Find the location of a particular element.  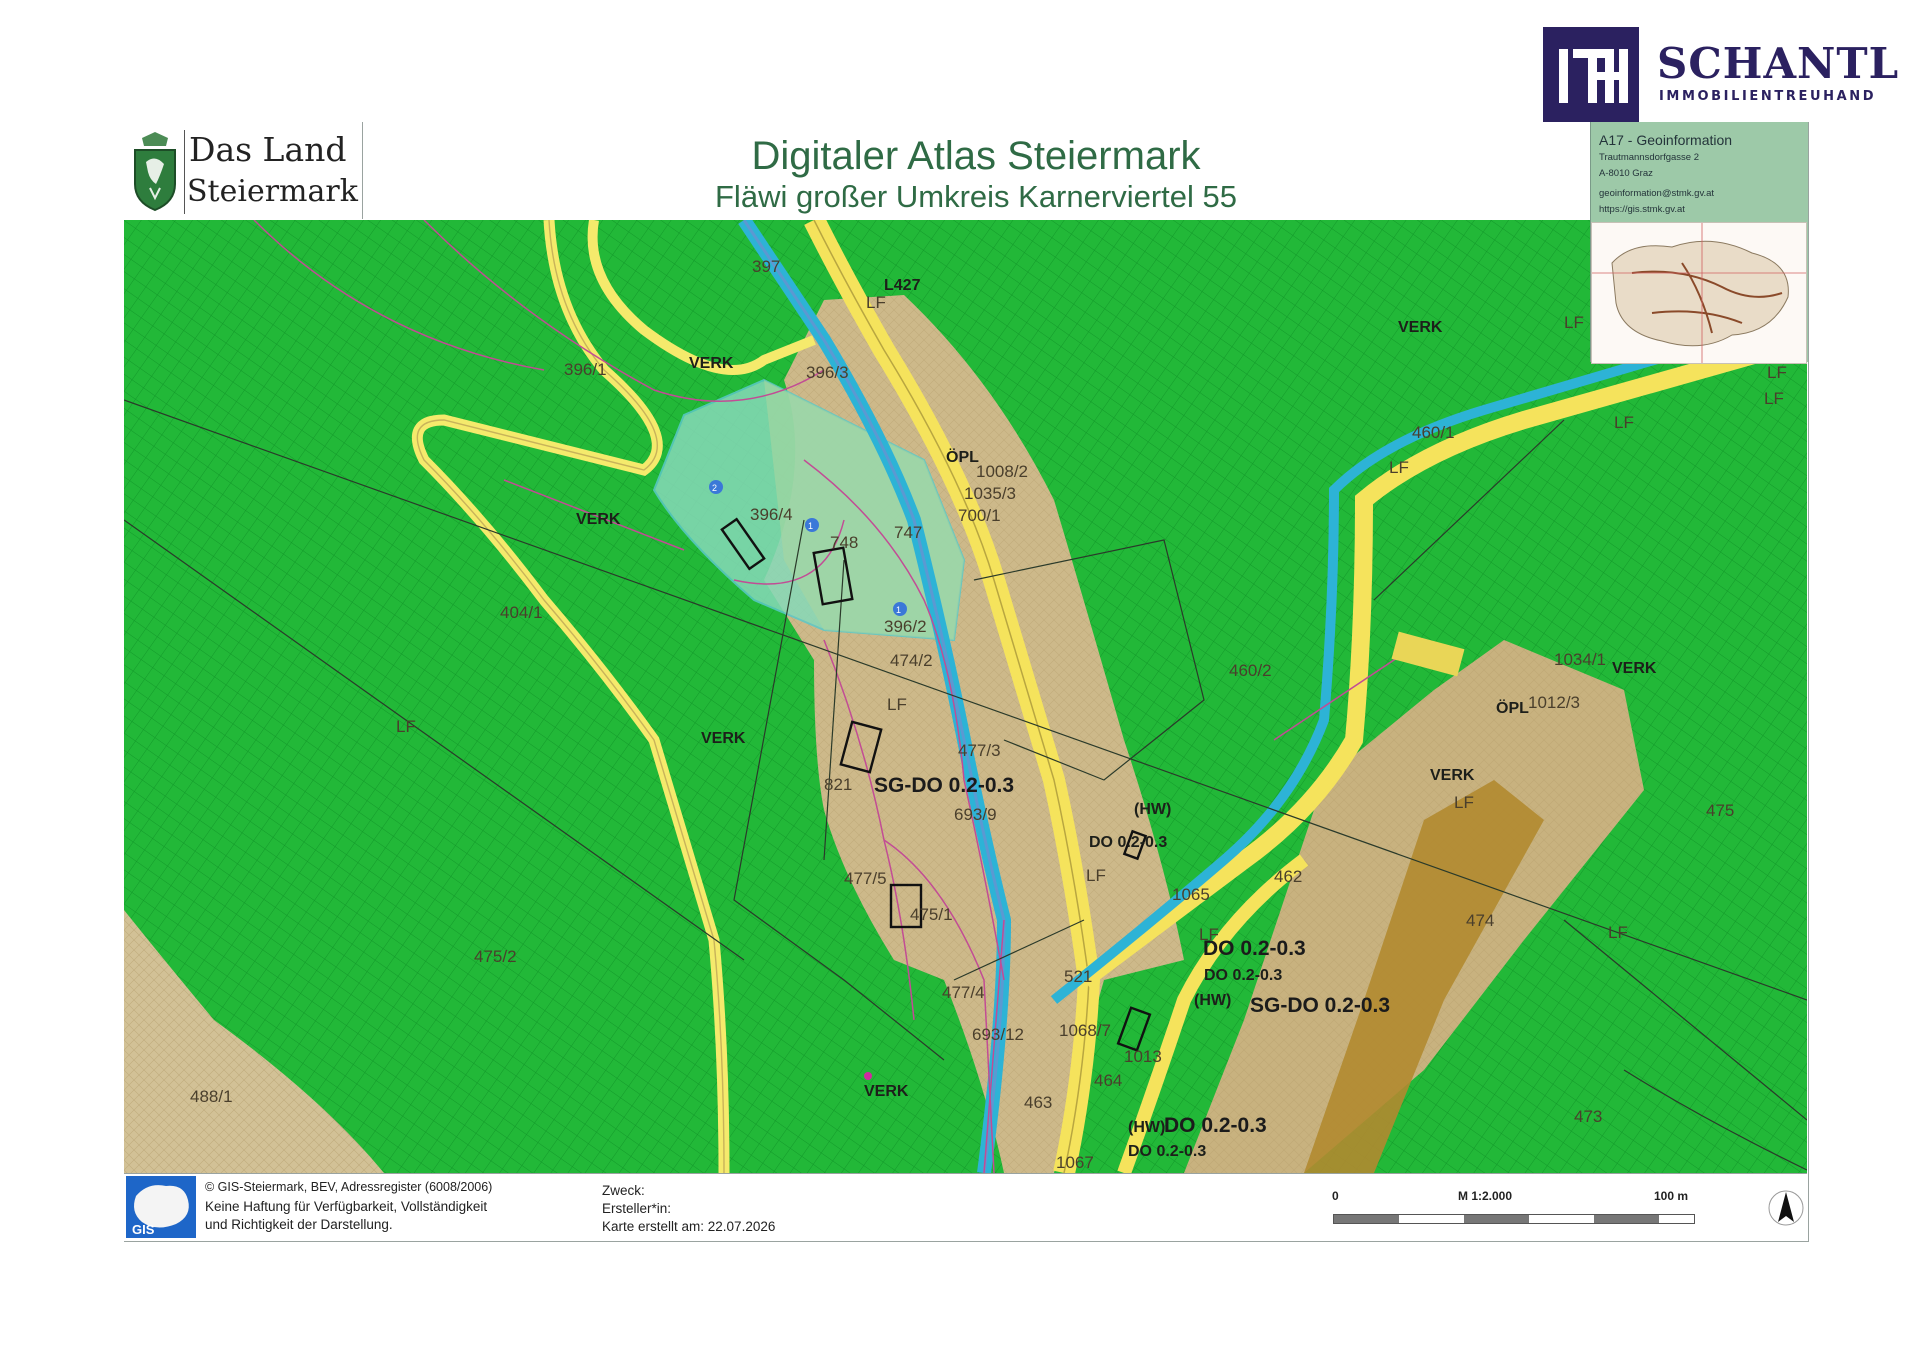

map-label: 747 is located at coordinates (908, 532).